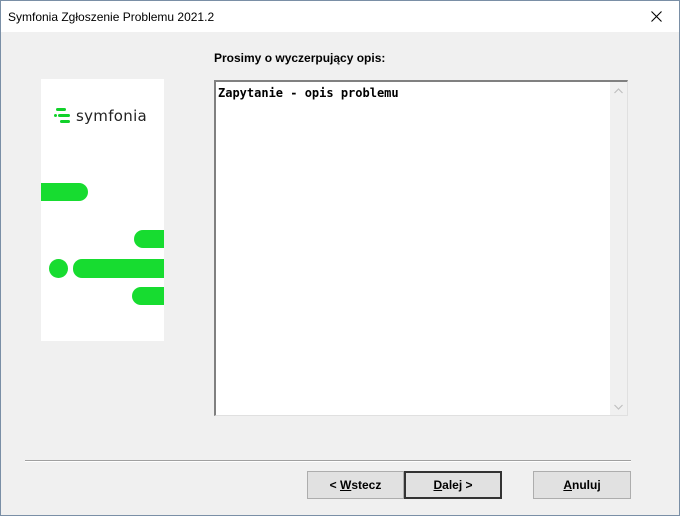  What do you see at coordinates (58, 268) in the screenshot?
I see `decor-dot` at bounding box center [58, 268].